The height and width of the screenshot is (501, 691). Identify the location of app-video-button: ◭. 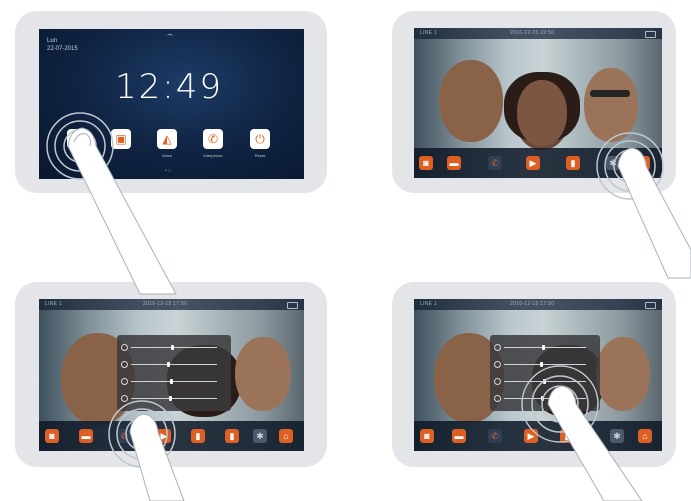
(167, 139).